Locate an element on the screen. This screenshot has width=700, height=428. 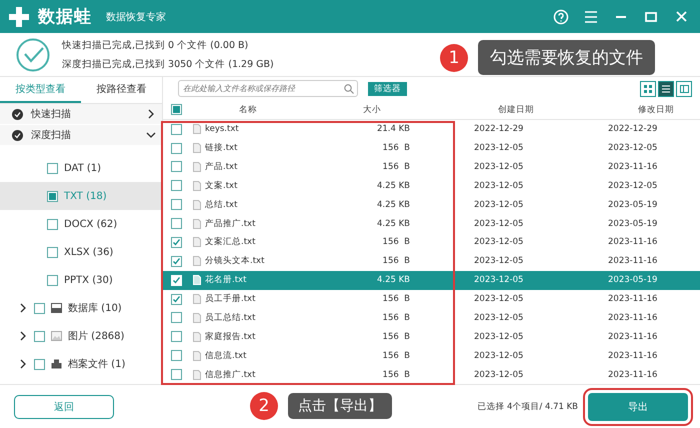
file-type-label: TXT (18) is located at coordinates (85, 196).